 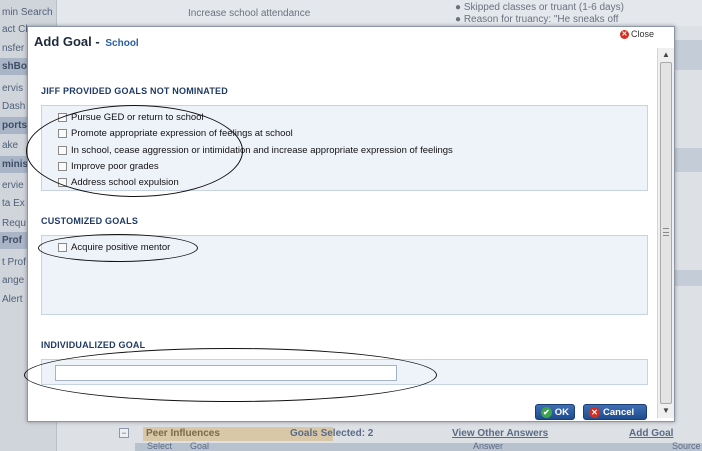 I want to click on dialog-title: Add Goal - School, so click(x=86, y=41).